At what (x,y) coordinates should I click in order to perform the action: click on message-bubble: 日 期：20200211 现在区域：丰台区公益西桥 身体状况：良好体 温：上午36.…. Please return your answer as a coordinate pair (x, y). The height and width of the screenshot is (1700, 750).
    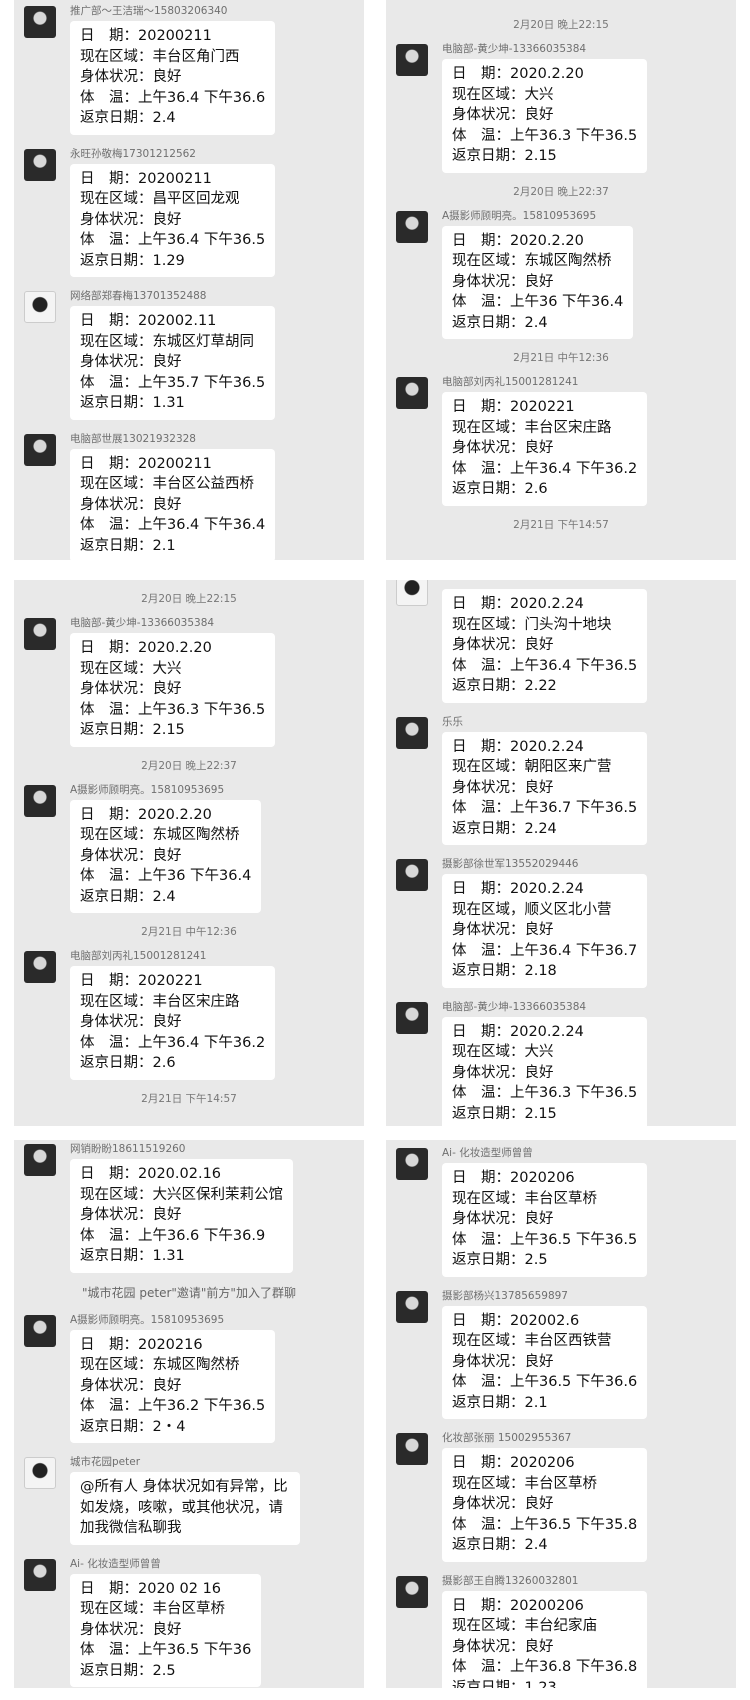
    Looking at the image, I should click on (173, 504).